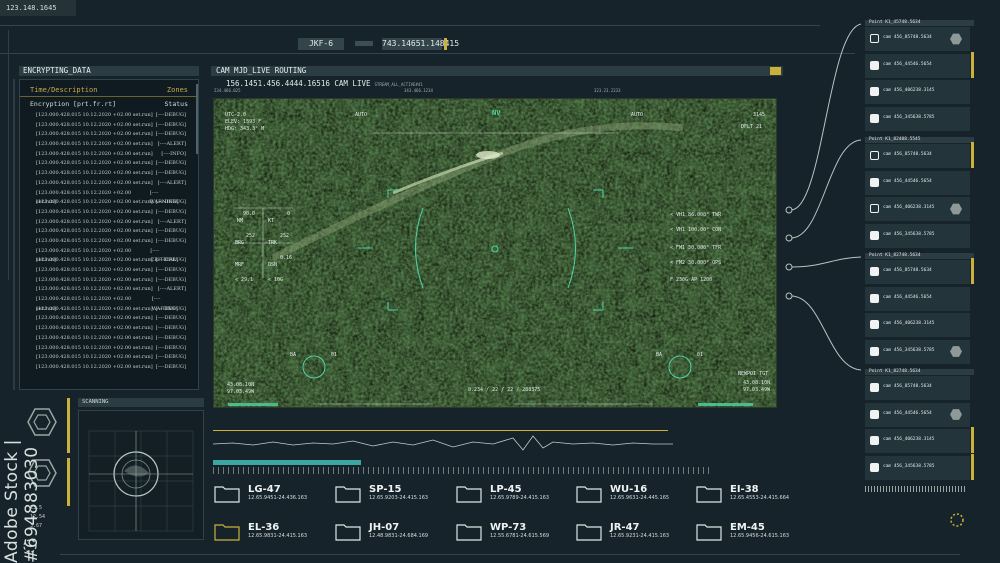 The height and width of the screenshot is (563, 1000). What do you see at coordinates (972, 440) in the screenshot?
I see `selection-marker` at bounding box center [972, 440].